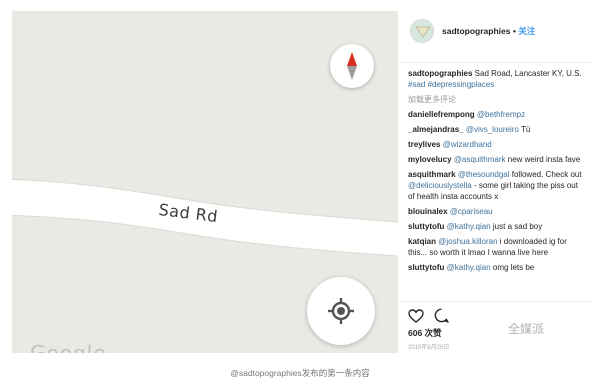 The height and width of the screenshot is (384, 600). I want to click on comment-item: sluttytofu @kathy.qian just a sad boy, so click(496, 226).